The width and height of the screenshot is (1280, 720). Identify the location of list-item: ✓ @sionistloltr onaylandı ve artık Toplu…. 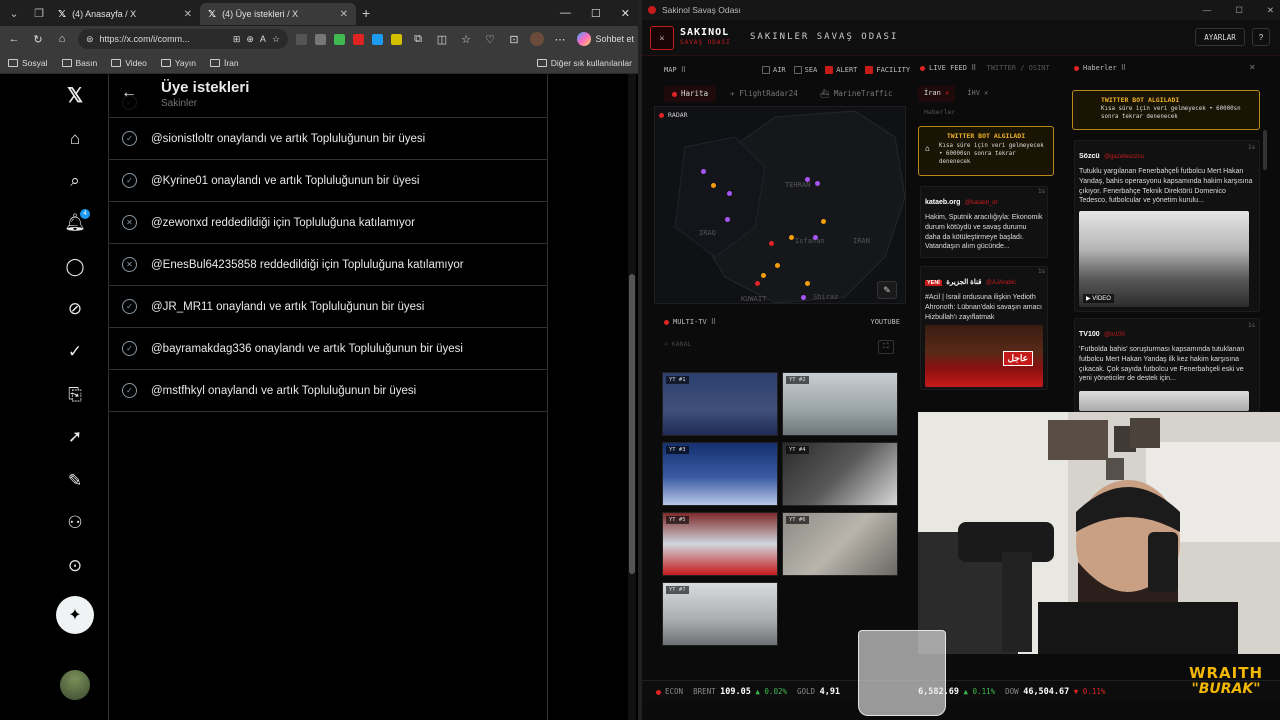
(328, 139).